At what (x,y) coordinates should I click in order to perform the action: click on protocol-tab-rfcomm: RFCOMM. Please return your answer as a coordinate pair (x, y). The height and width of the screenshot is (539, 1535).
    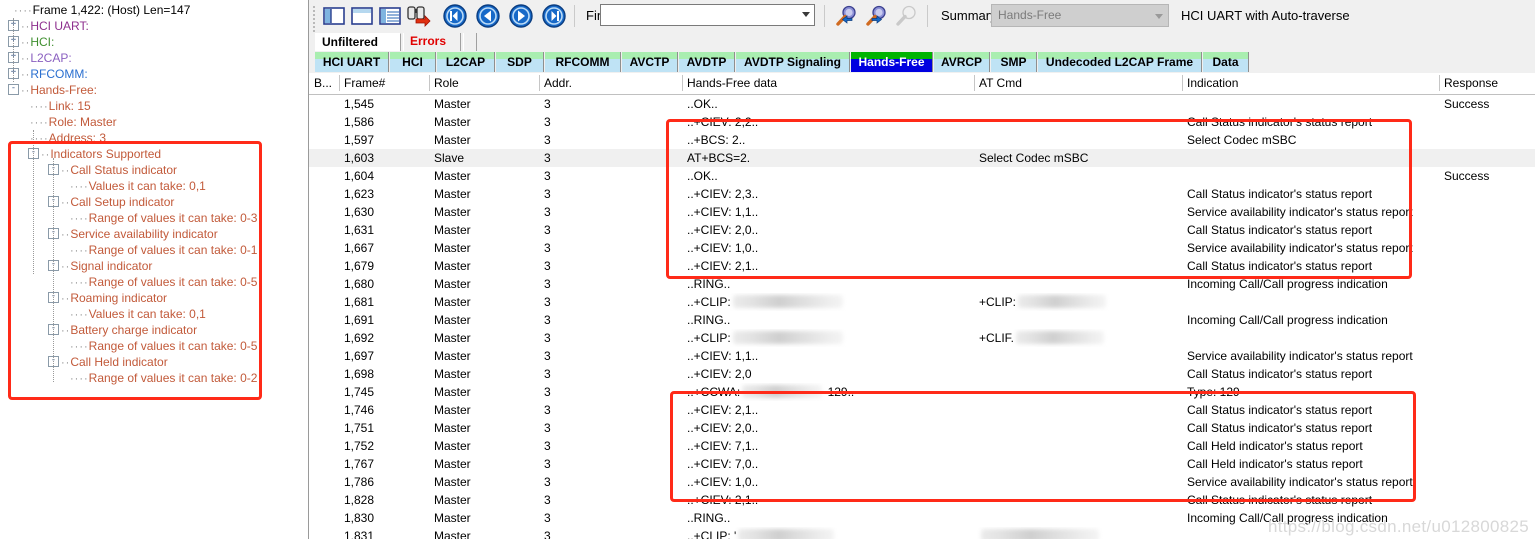
    Looking at the image, I should click on (583, 62).